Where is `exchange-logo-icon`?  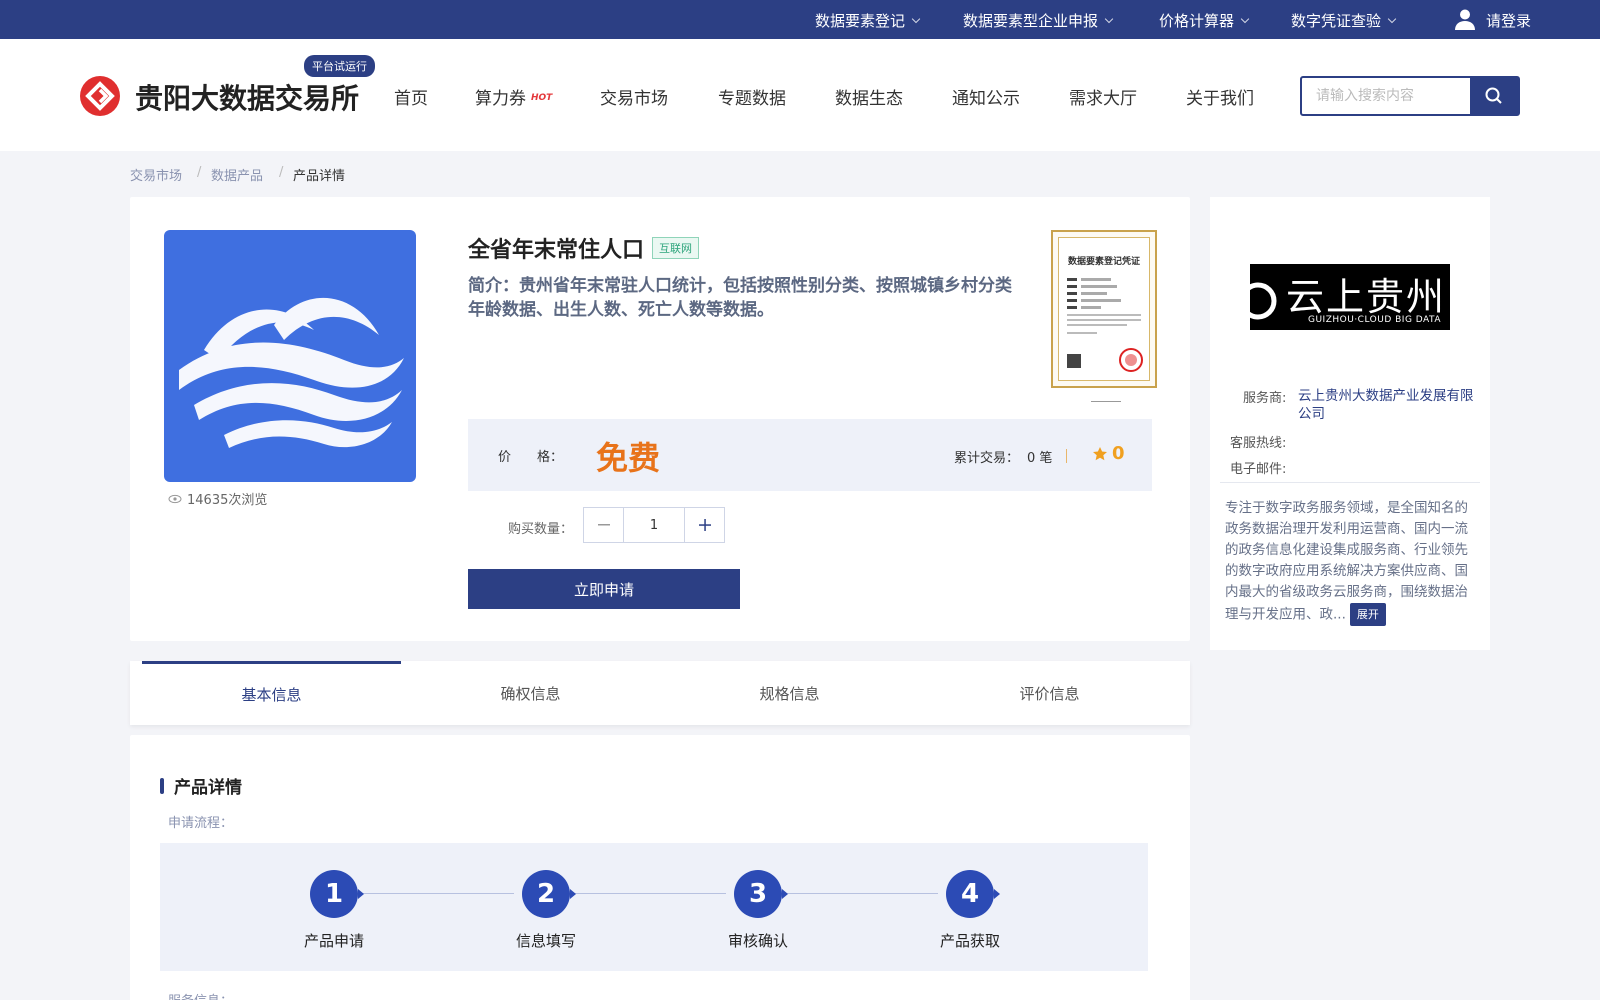
exchange-logo-icon is located at coordinates (100, 96).